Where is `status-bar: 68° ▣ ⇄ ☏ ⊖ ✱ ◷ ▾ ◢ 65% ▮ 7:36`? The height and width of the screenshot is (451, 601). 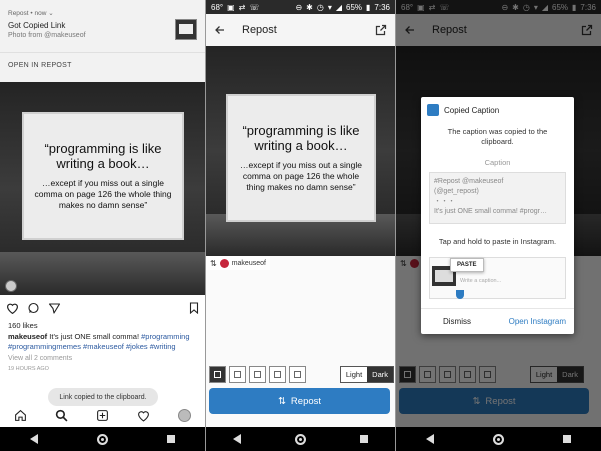
status-bar: 68° ▣ ⇄ ☏ ⊖ ✱ ◷ ▾ ◢ 65% ▮ 7:36 is located at coordinates (300, 7).